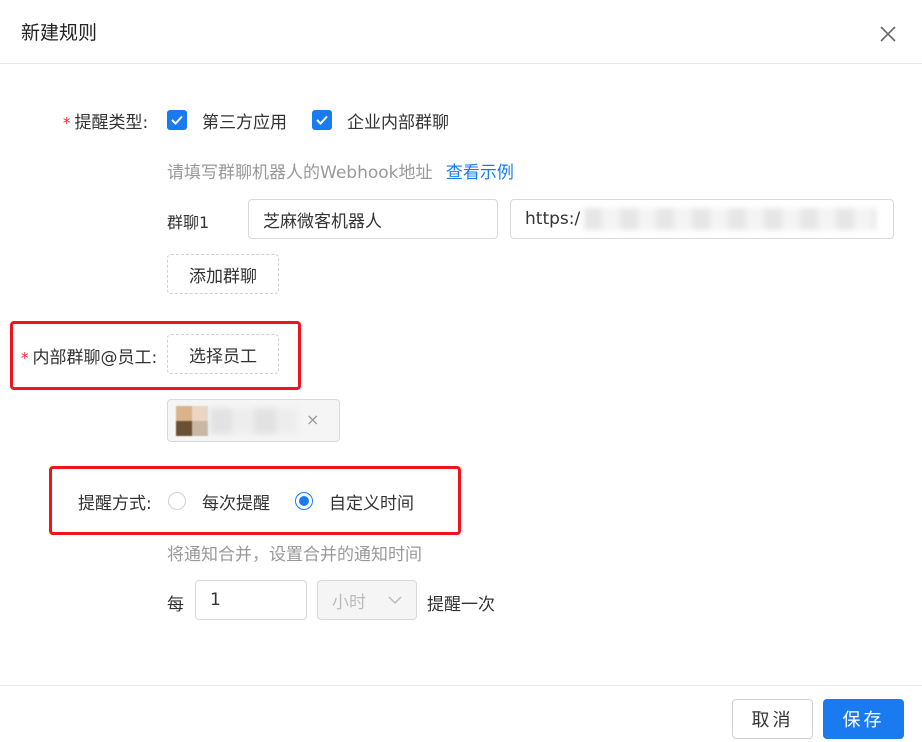  I want to click on footer-divider, so click(461, 685).